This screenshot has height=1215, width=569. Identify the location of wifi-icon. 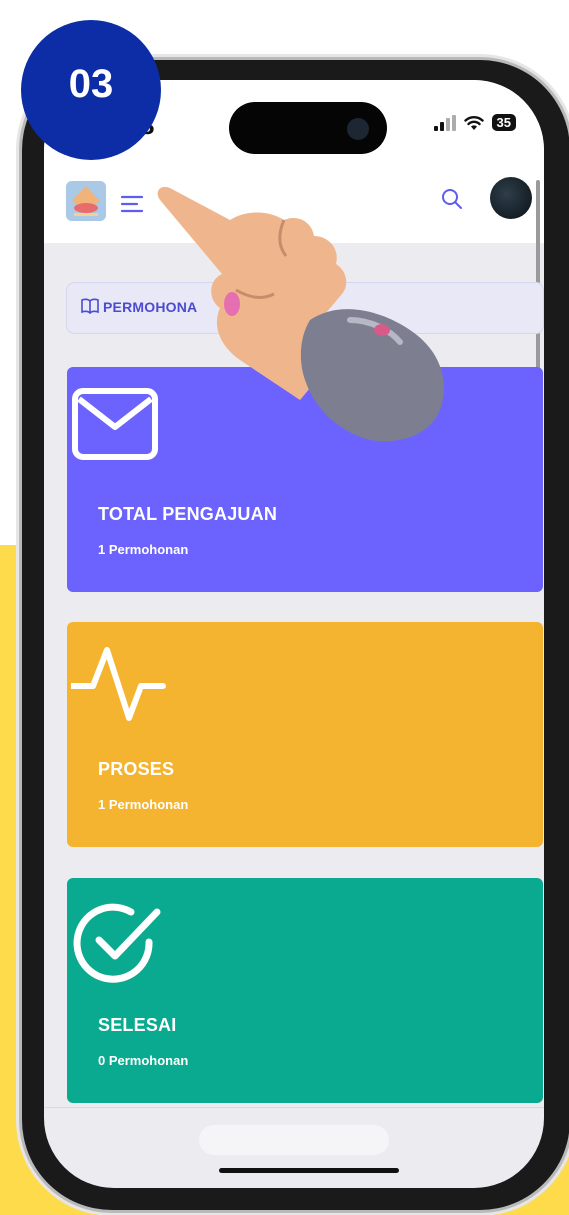
(473, 122).